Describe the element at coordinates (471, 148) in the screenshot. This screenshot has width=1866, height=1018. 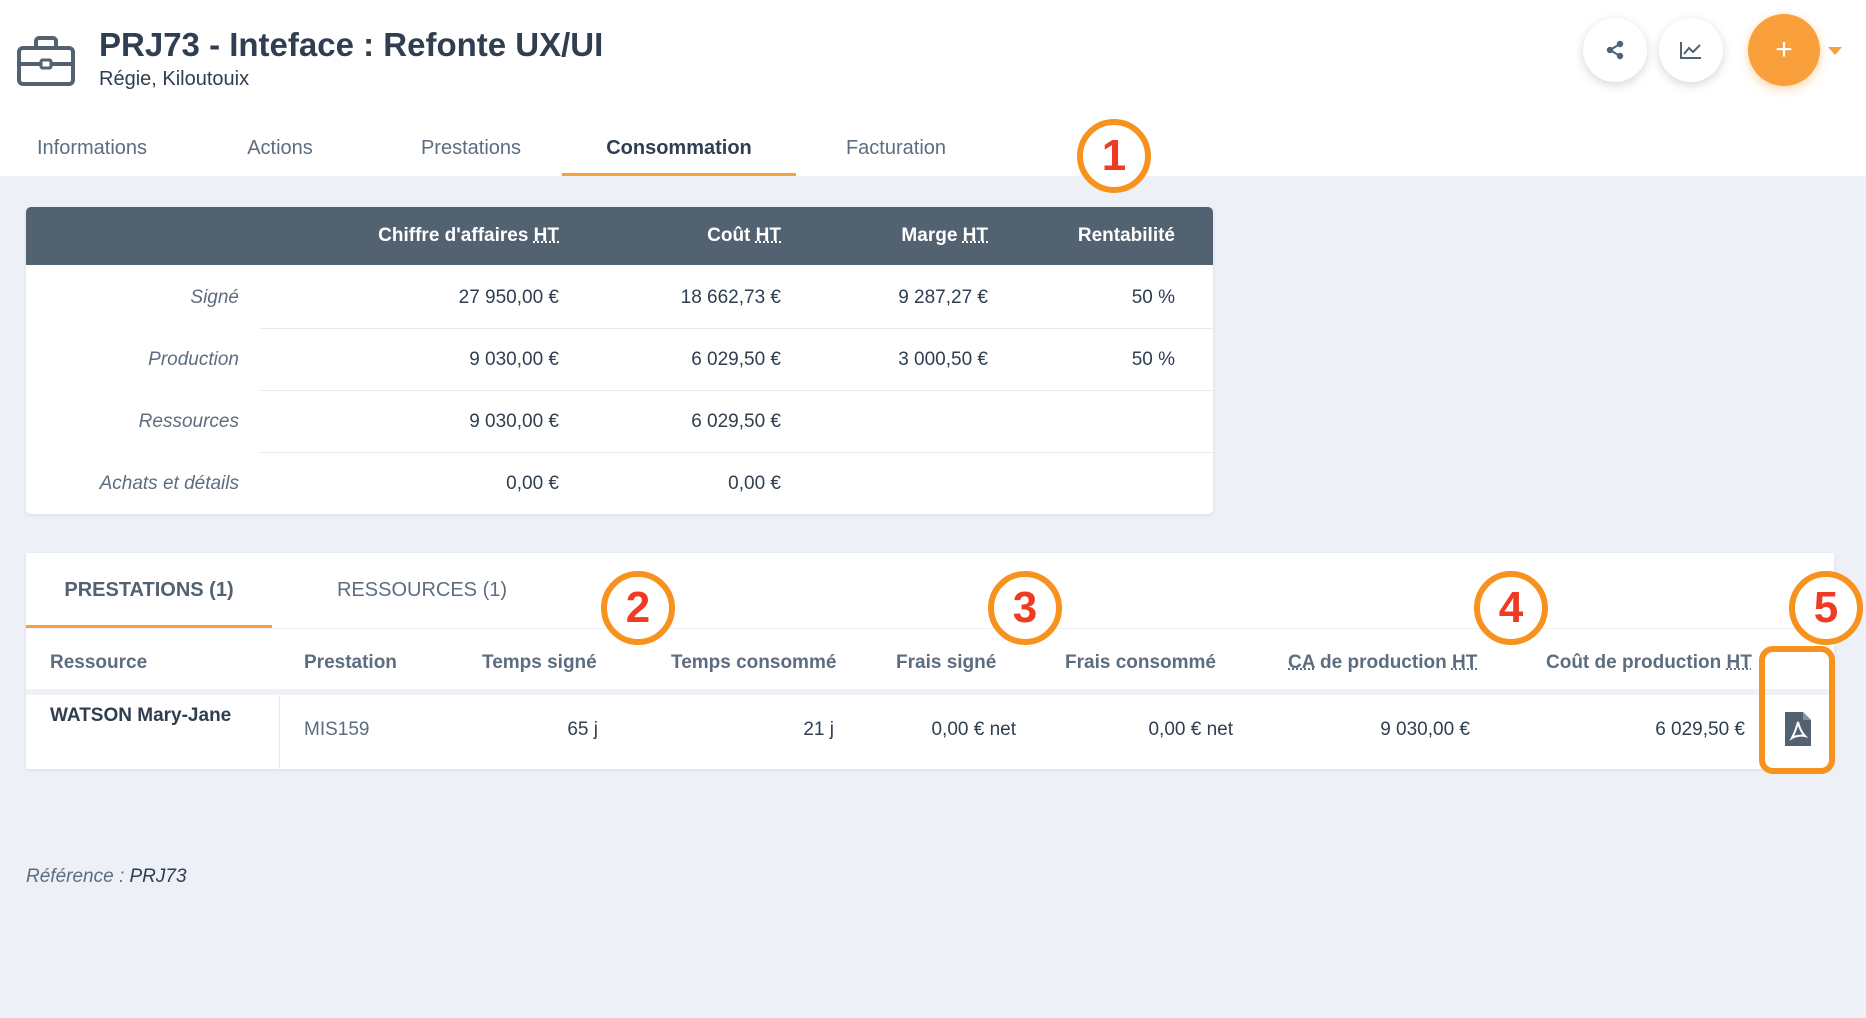
I see `tab-prestations: Prestations` at that location.